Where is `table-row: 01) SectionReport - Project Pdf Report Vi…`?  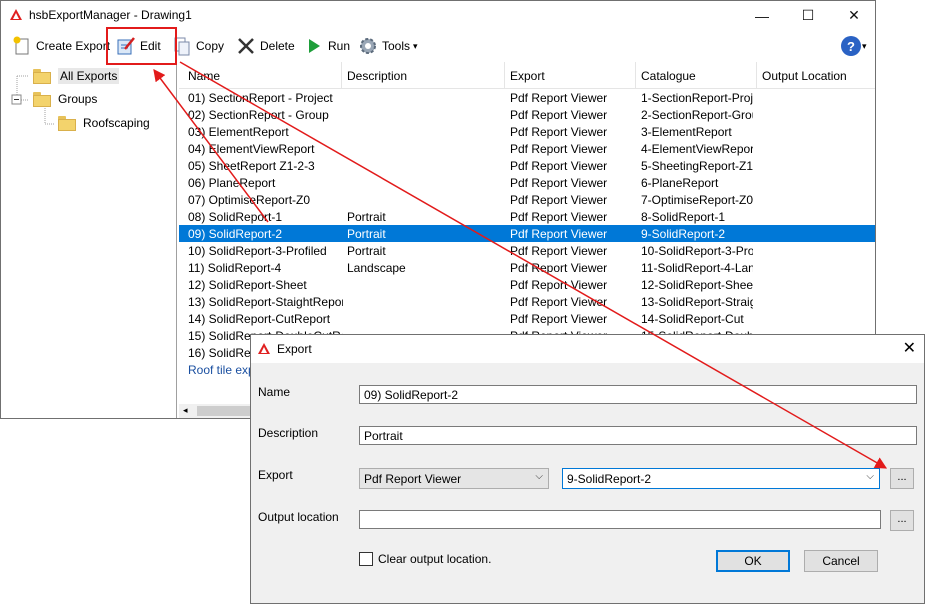 table-row: 01) SectionReport - Project Pdf Report Vi… is located at coordinates (527, 97).